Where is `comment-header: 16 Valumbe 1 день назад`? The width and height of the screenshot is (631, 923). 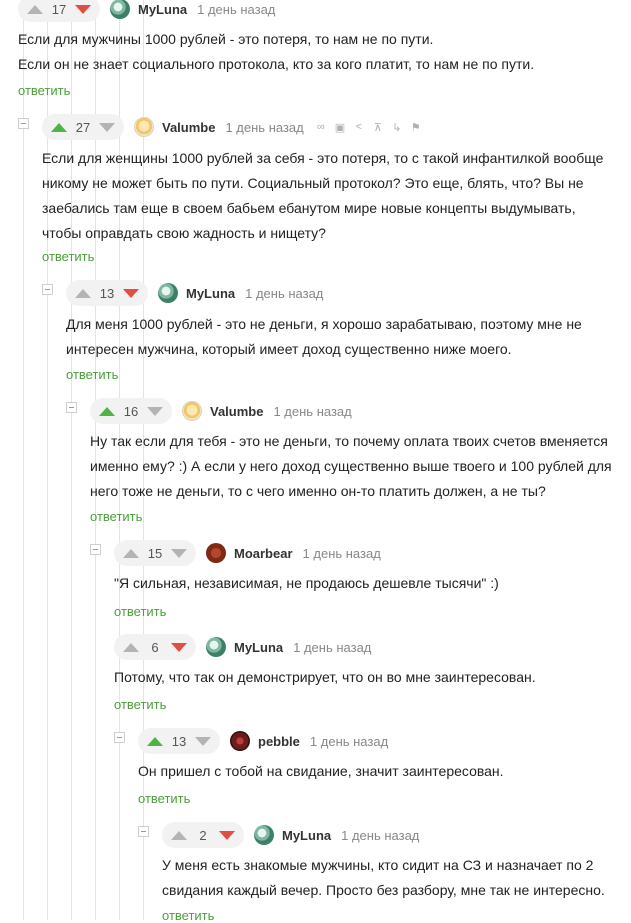 comment-header: 16 Valumbe 1 день назад is located at coordinates (221, 411).